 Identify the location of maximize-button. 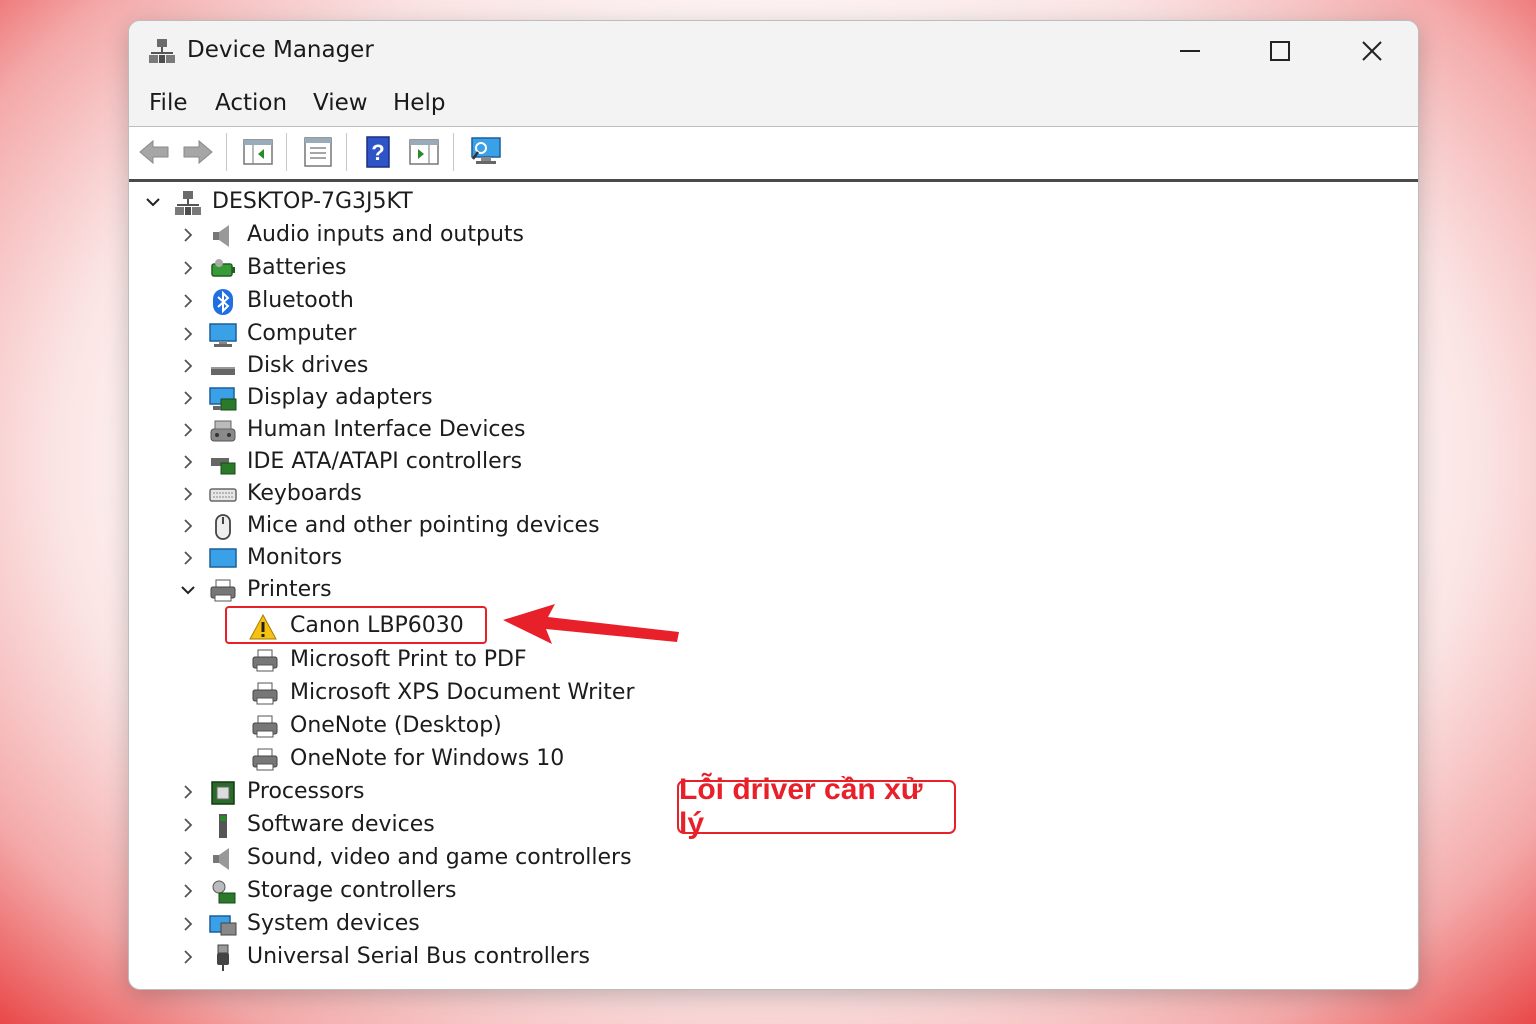
(1280, 51).